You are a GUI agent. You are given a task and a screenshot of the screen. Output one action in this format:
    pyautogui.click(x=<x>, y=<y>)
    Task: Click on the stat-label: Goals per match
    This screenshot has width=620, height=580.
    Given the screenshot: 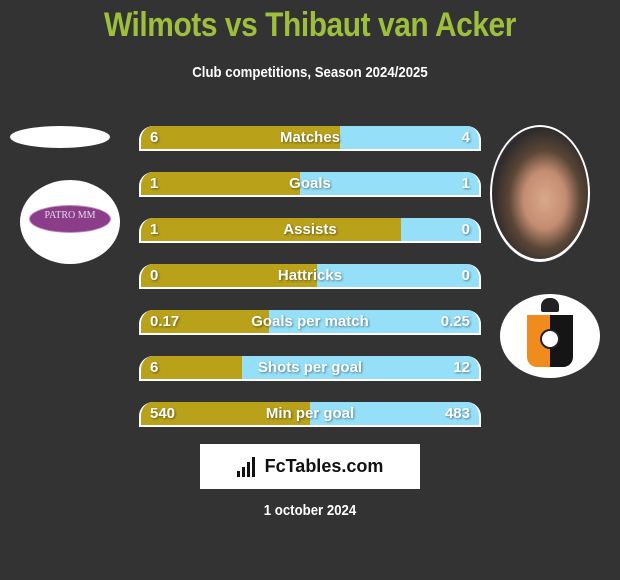 What is the action you would take?
    pyautogui.click(x=310, y=321)
    